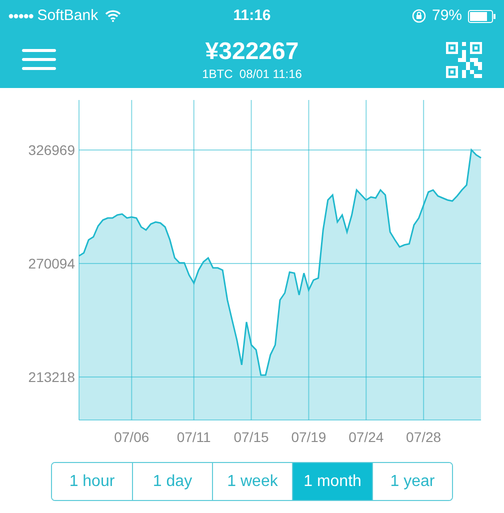 This screenshot has height=513, width=504. I want to click on range-tab: 1 month, so click(332, 481).